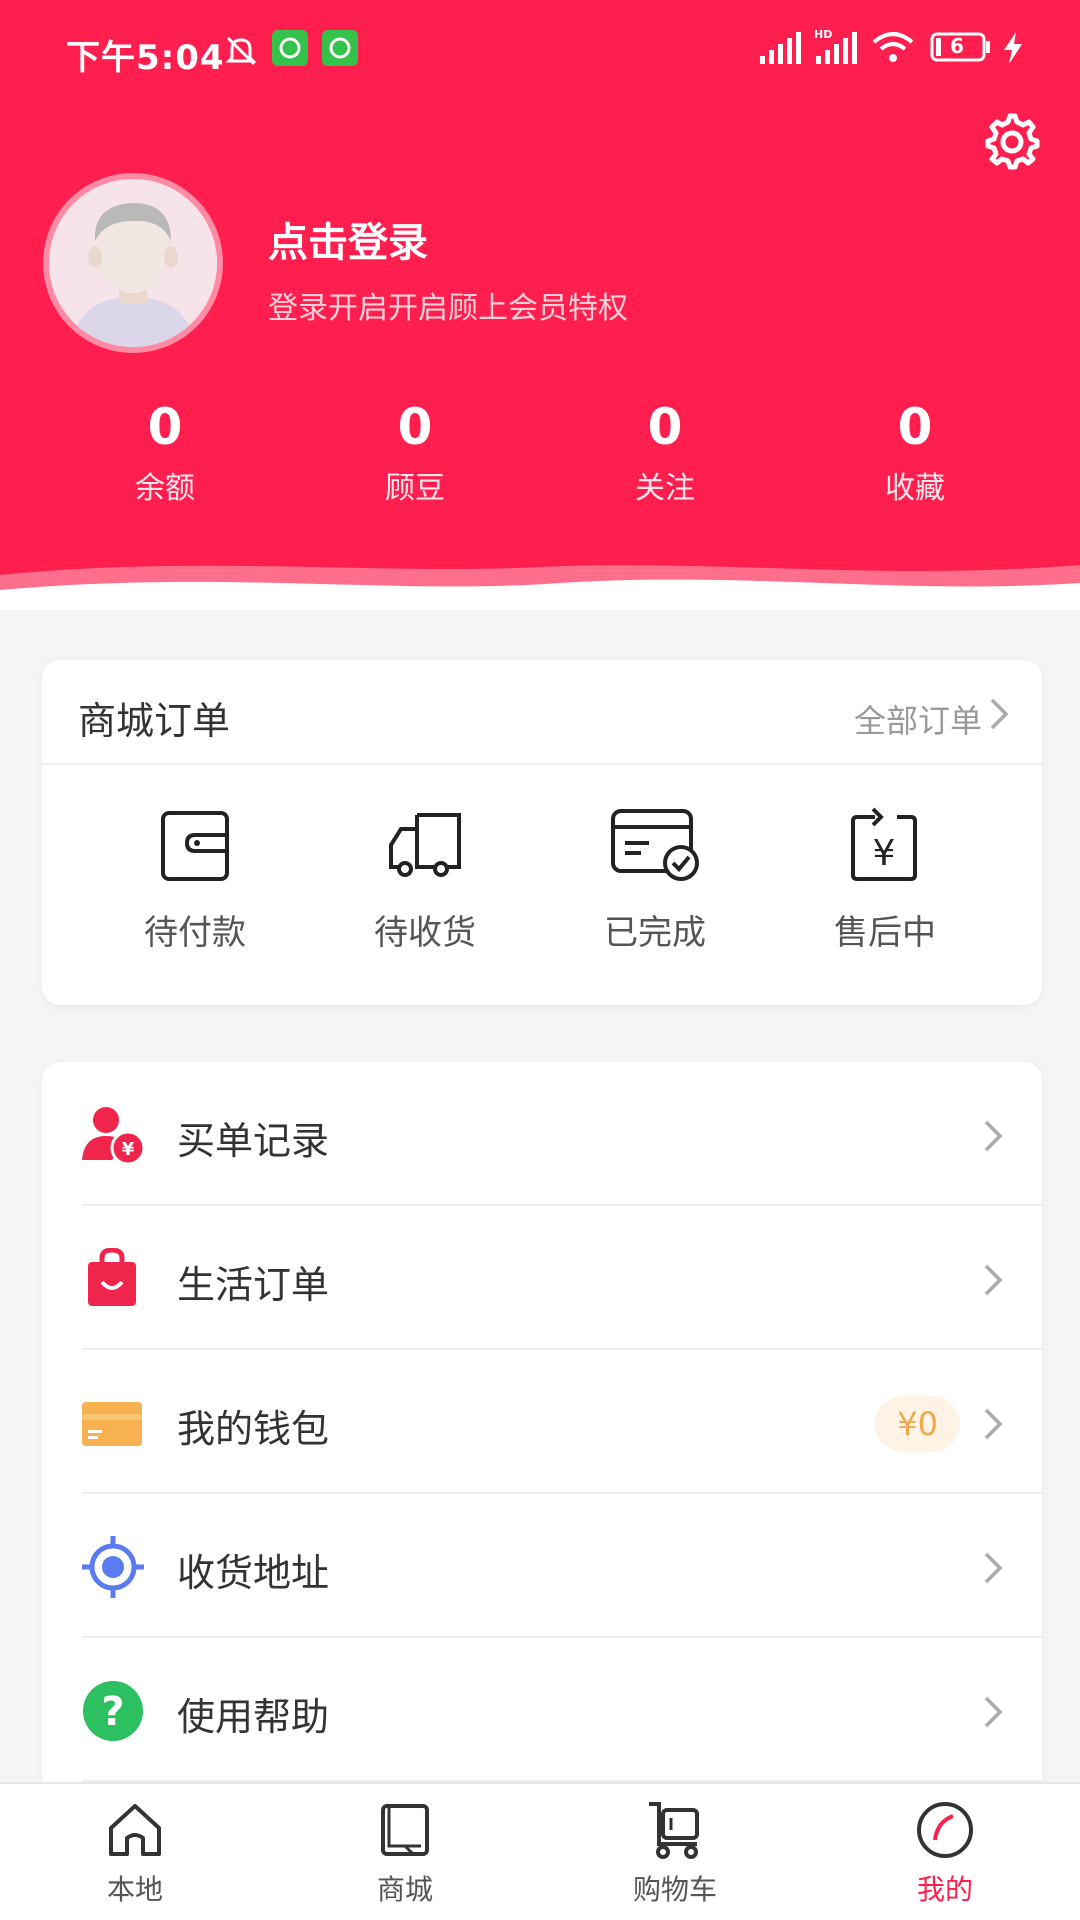 The image size is (1080, 1920). What do you see at coordinates (542, 1566) in the screenshot?
I see `menu-item-shipping-address: 收货地址` at bounding box center [542, 1566].